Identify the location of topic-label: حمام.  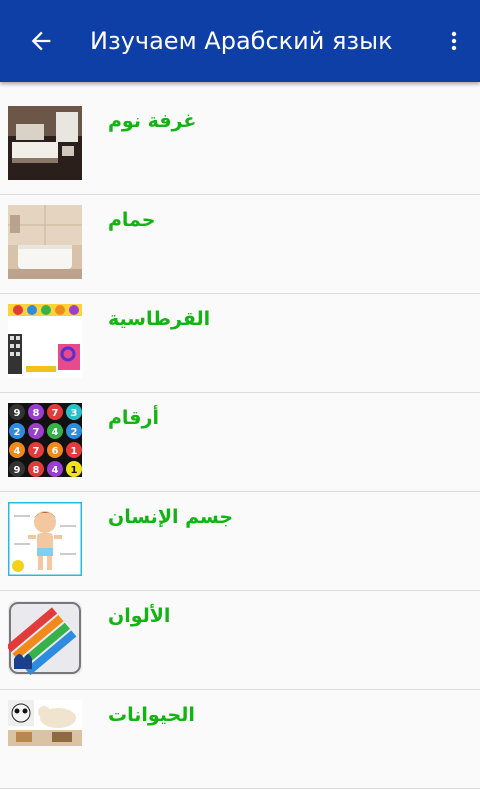
(132, 220).